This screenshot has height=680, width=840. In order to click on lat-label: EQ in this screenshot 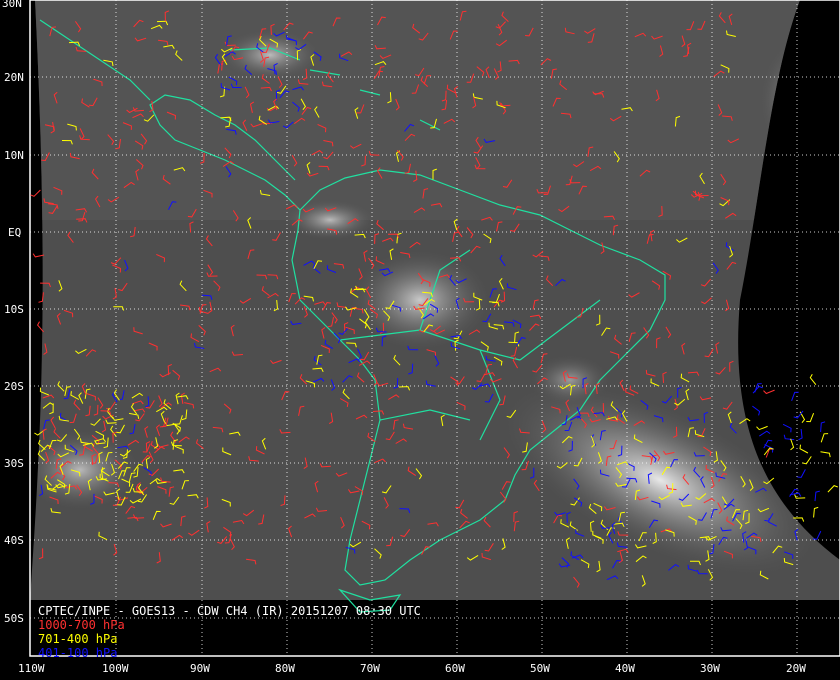, I will do `click(14, 232)`.